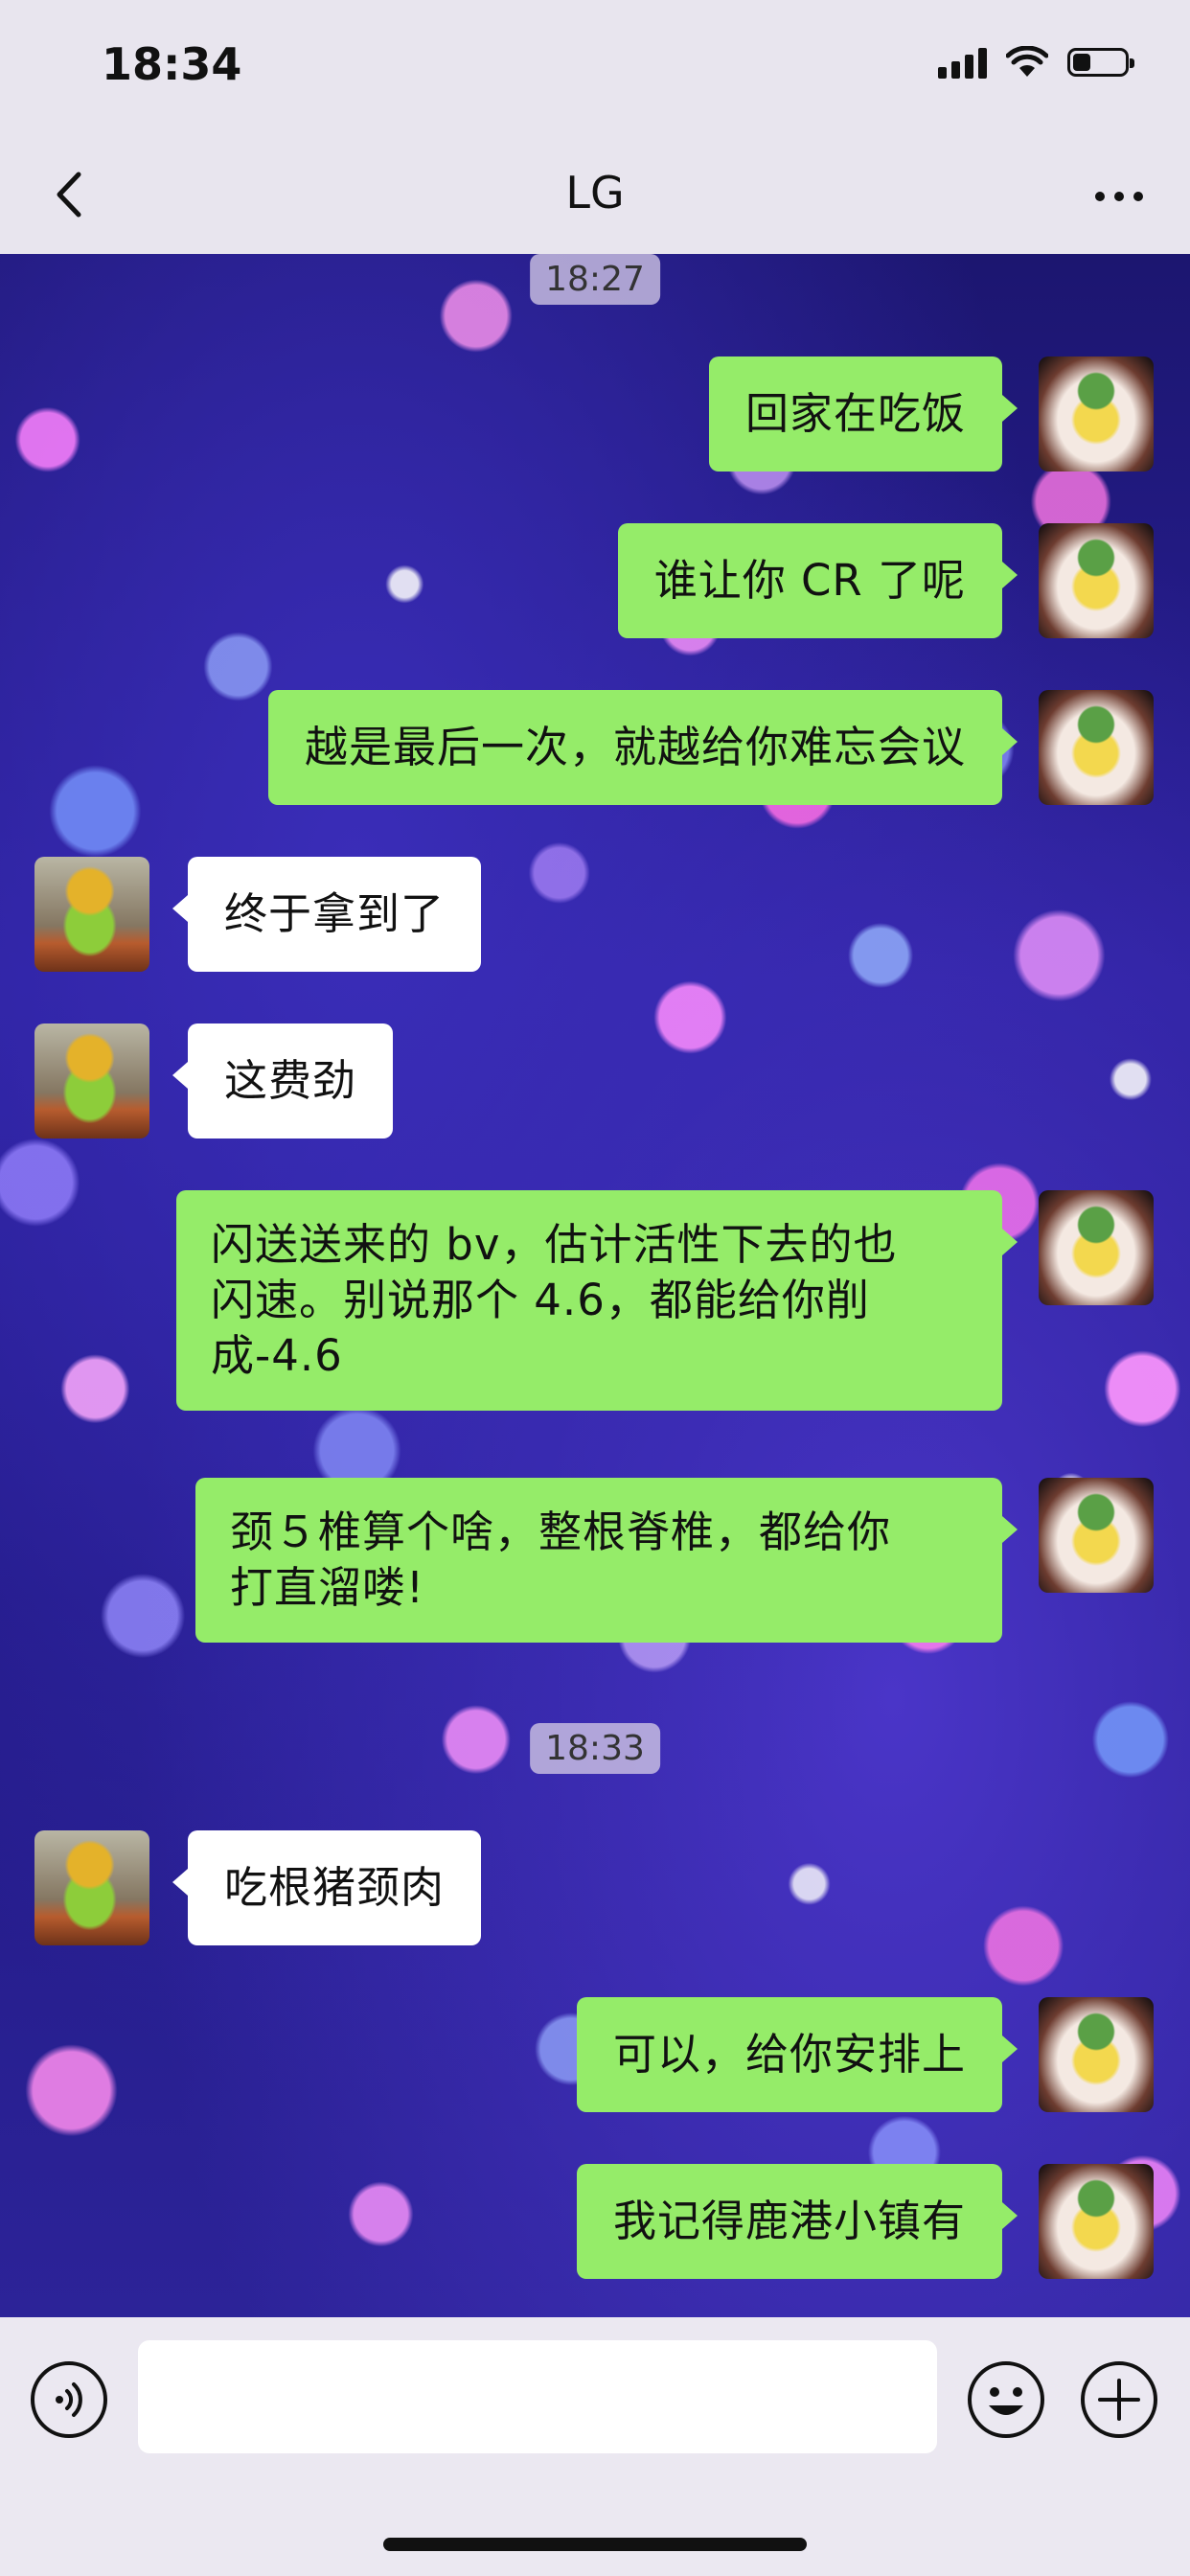  I want to click on emoji-button, so click(1006, 2399).